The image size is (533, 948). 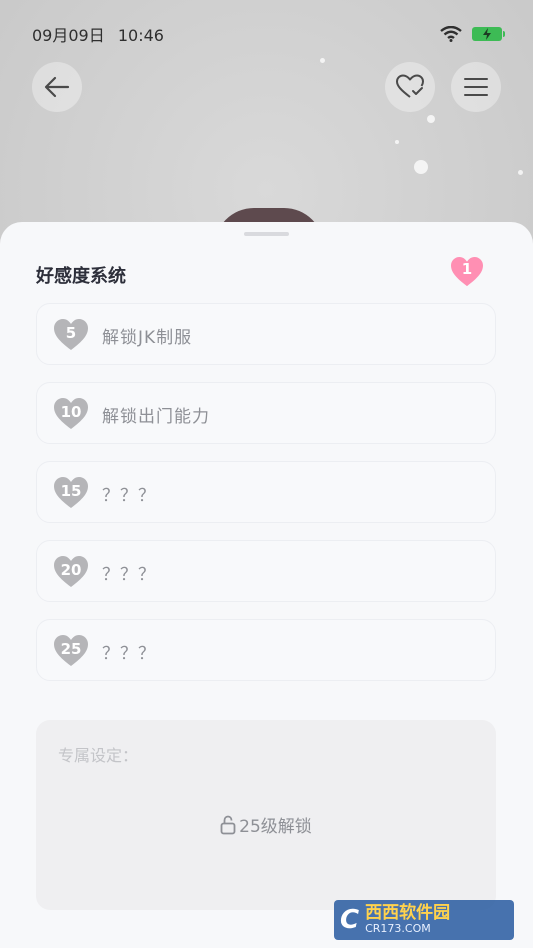 I want to click on favorite-button, so click(x=410, y=87).